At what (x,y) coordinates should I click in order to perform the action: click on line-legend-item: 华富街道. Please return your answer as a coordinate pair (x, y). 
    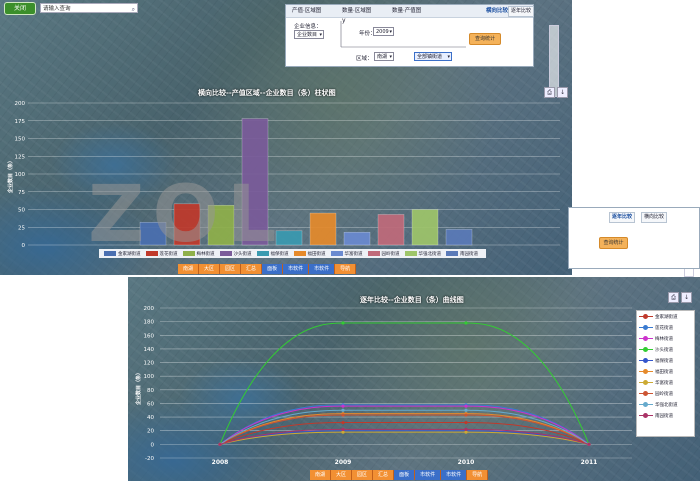
    Looking at the image, I should click on (665, 382).